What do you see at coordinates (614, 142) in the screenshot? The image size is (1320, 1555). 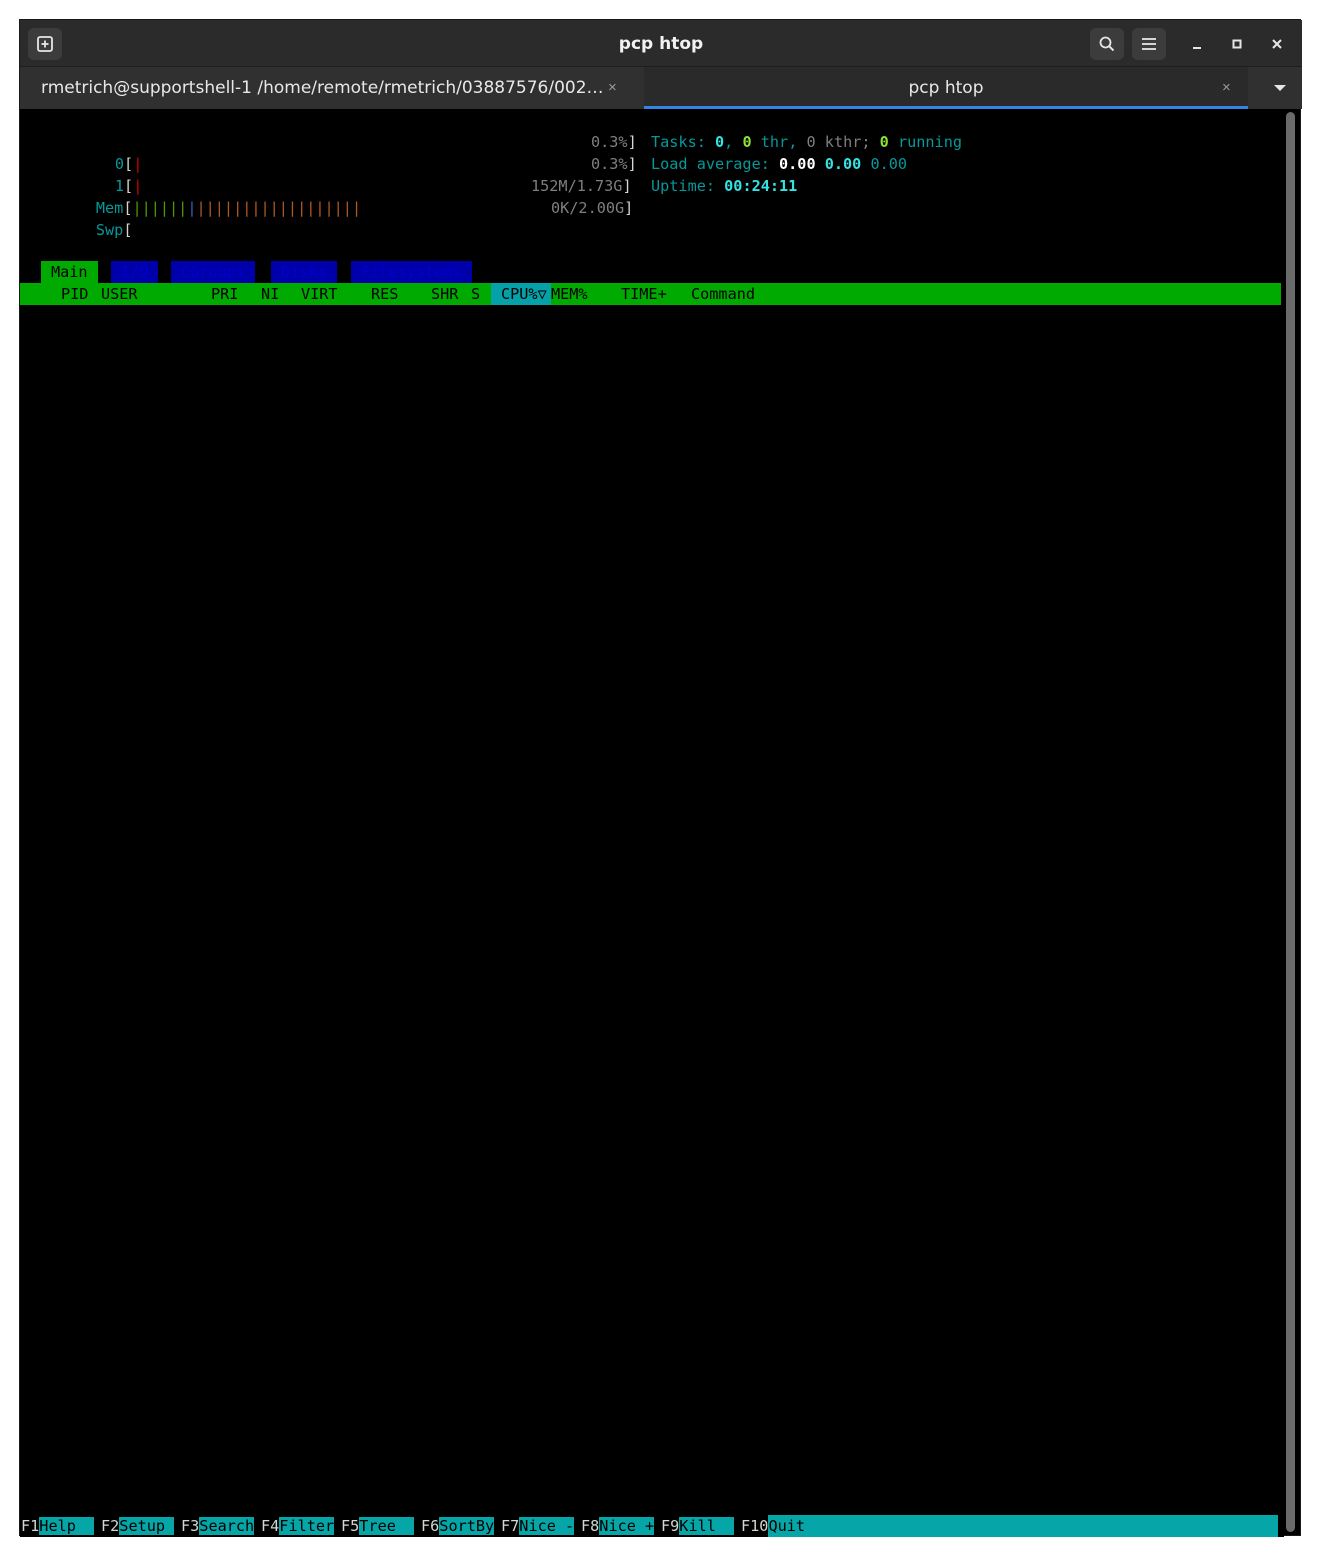 I see `cpu0-value: 0.3%]` at bounding box center [614, 142].